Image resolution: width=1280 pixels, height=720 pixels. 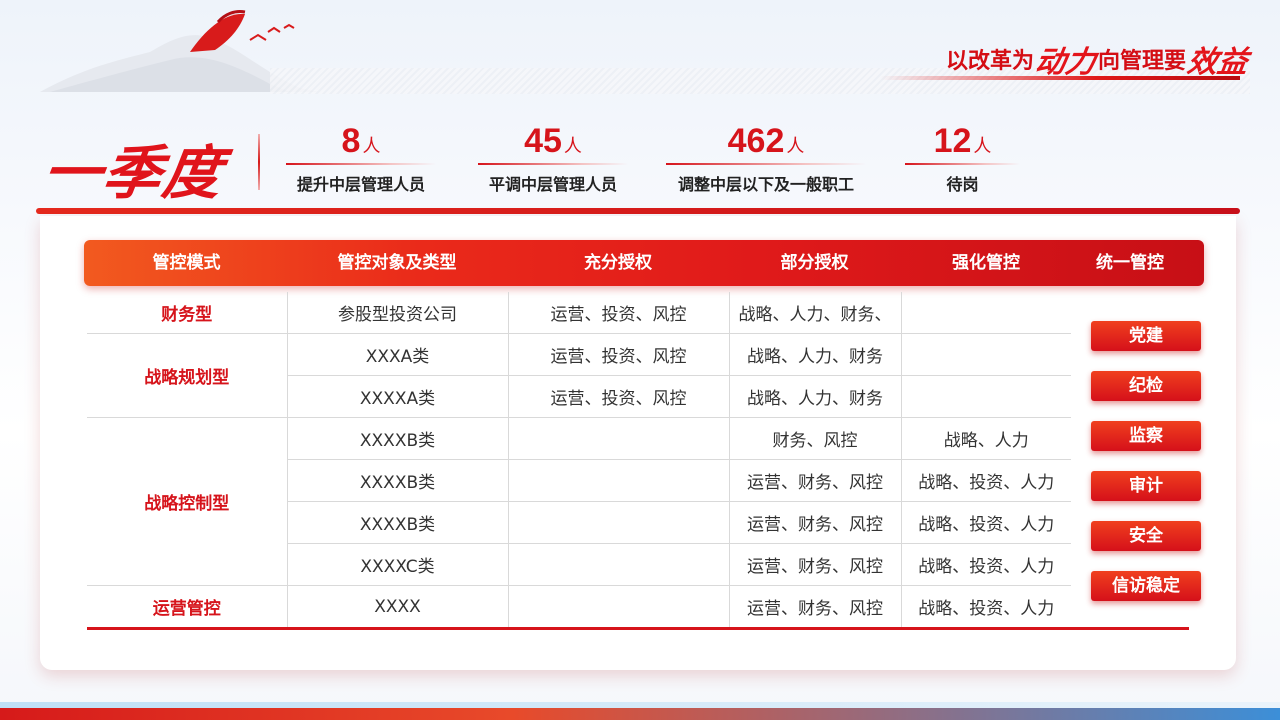 I want to click on tag-petition-stability: 信访稳定, so click(x=1146, y=586).